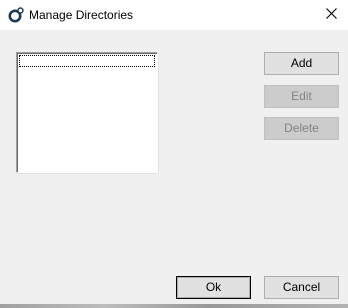 The width and height of the screenshot is (348, 308). Describe the element at coordinates (301, 128) in the screenshot. I see `delete-button: Delete` at that location.